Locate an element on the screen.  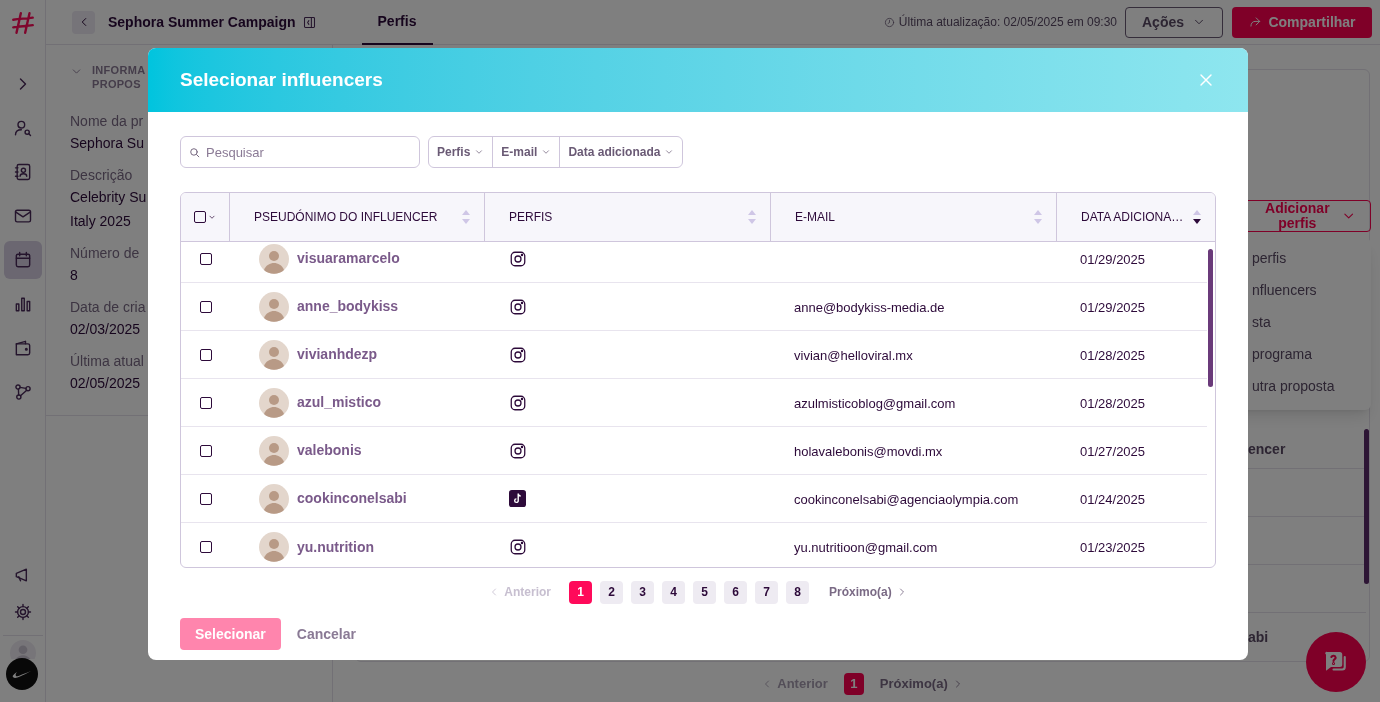
share-icon is located at coordinates (1255, 22).